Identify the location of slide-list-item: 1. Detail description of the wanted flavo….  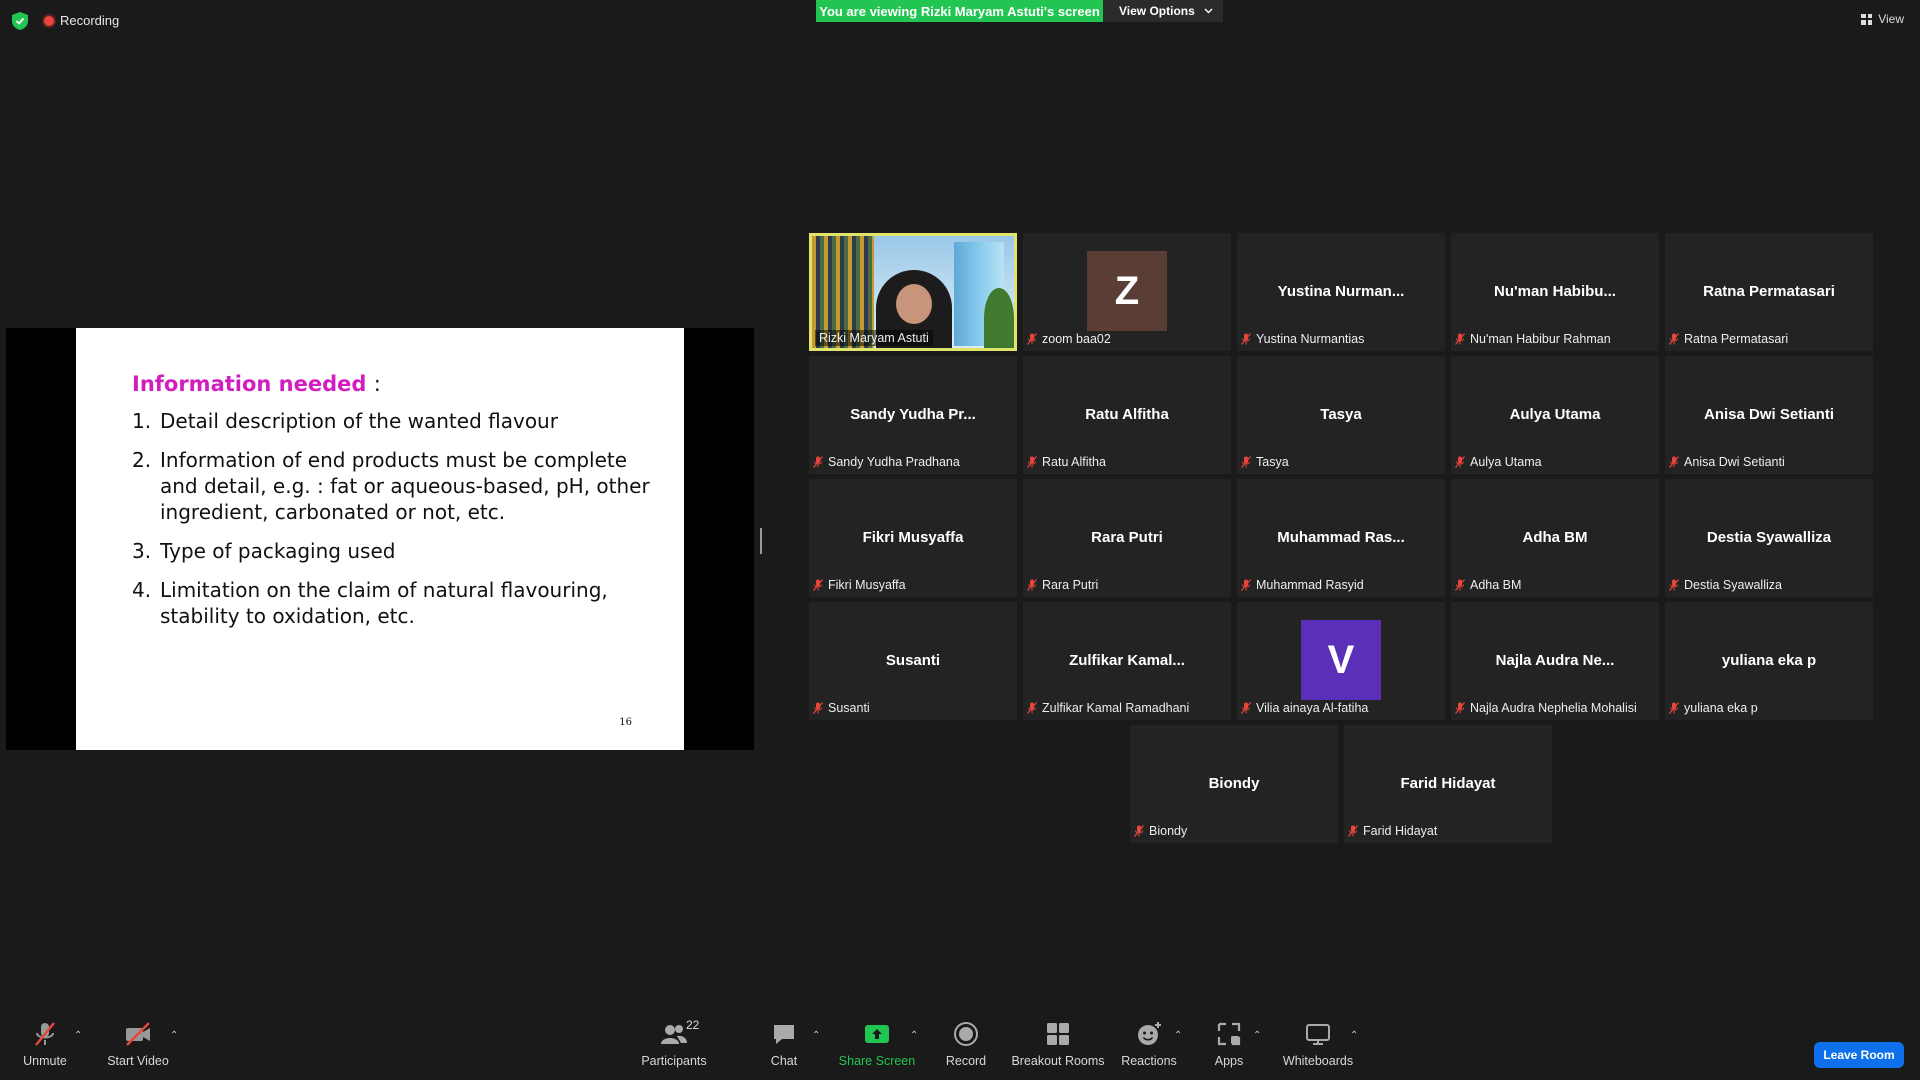
(345, 421).